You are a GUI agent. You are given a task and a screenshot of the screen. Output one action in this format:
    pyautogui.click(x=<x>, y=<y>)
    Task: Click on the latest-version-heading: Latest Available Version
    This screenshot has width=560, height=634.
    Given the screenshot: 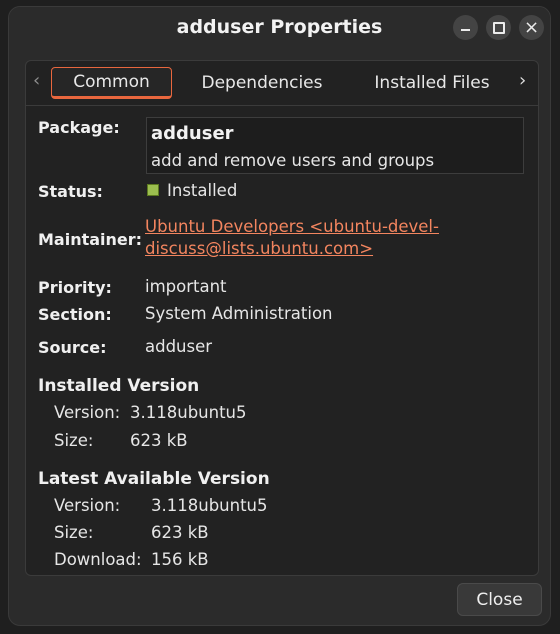 What is the action you would take?
    pyautogui.click(x=154, y=479)
    